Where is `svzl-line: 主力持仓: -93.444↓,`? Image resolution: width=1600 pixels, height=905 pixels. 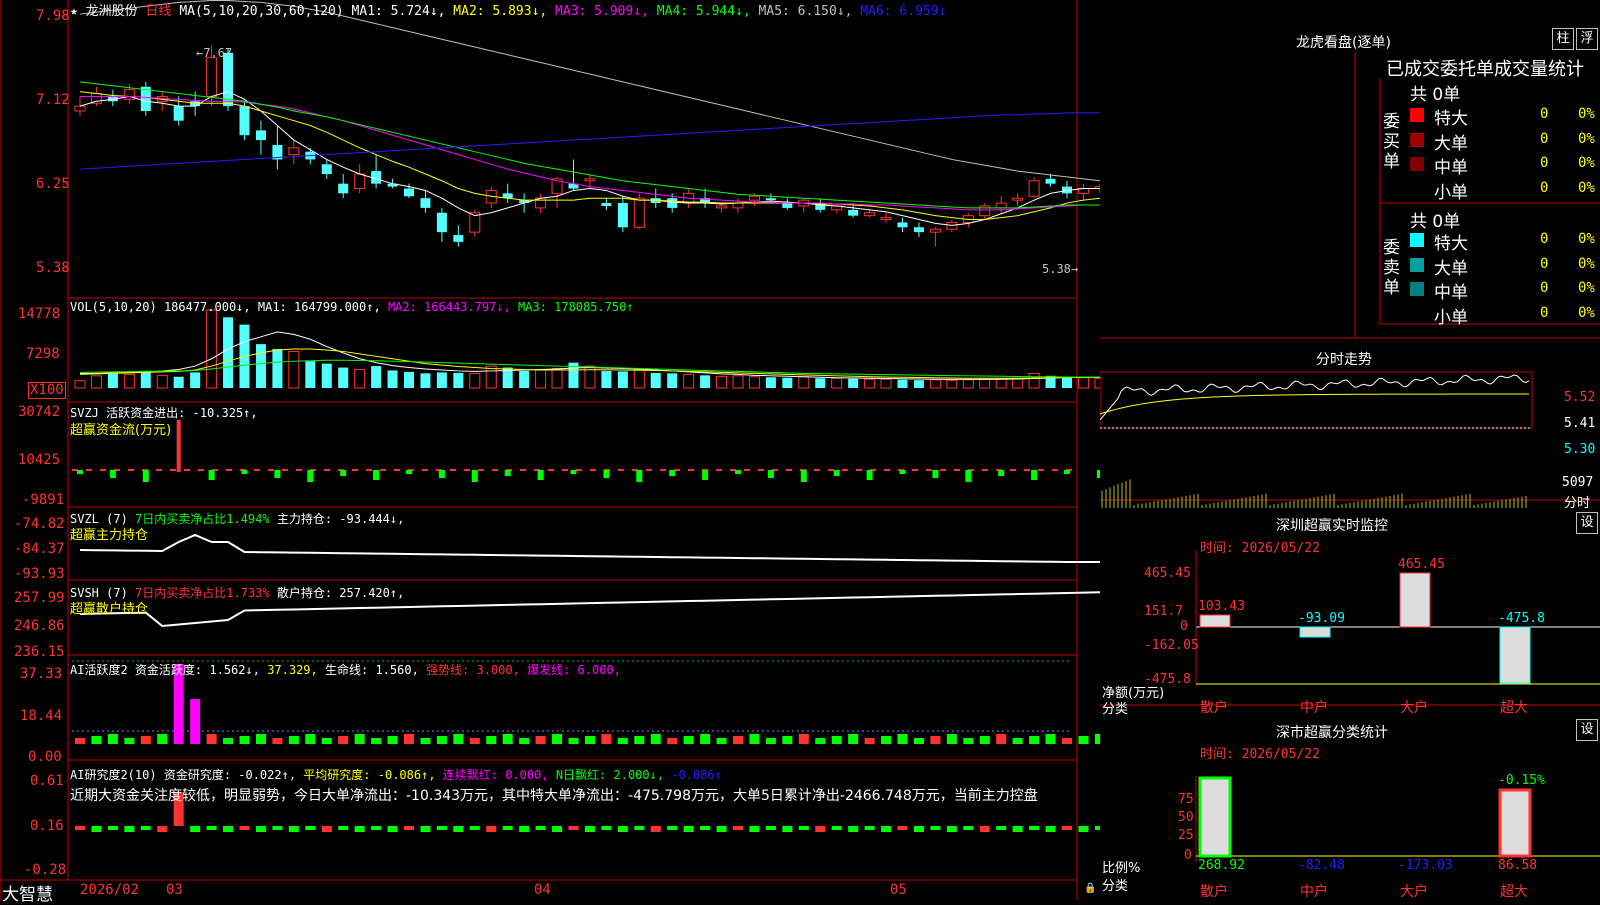
svzl-line: 主力持仓: -93.444↓, is located at coordinates (340, 519).